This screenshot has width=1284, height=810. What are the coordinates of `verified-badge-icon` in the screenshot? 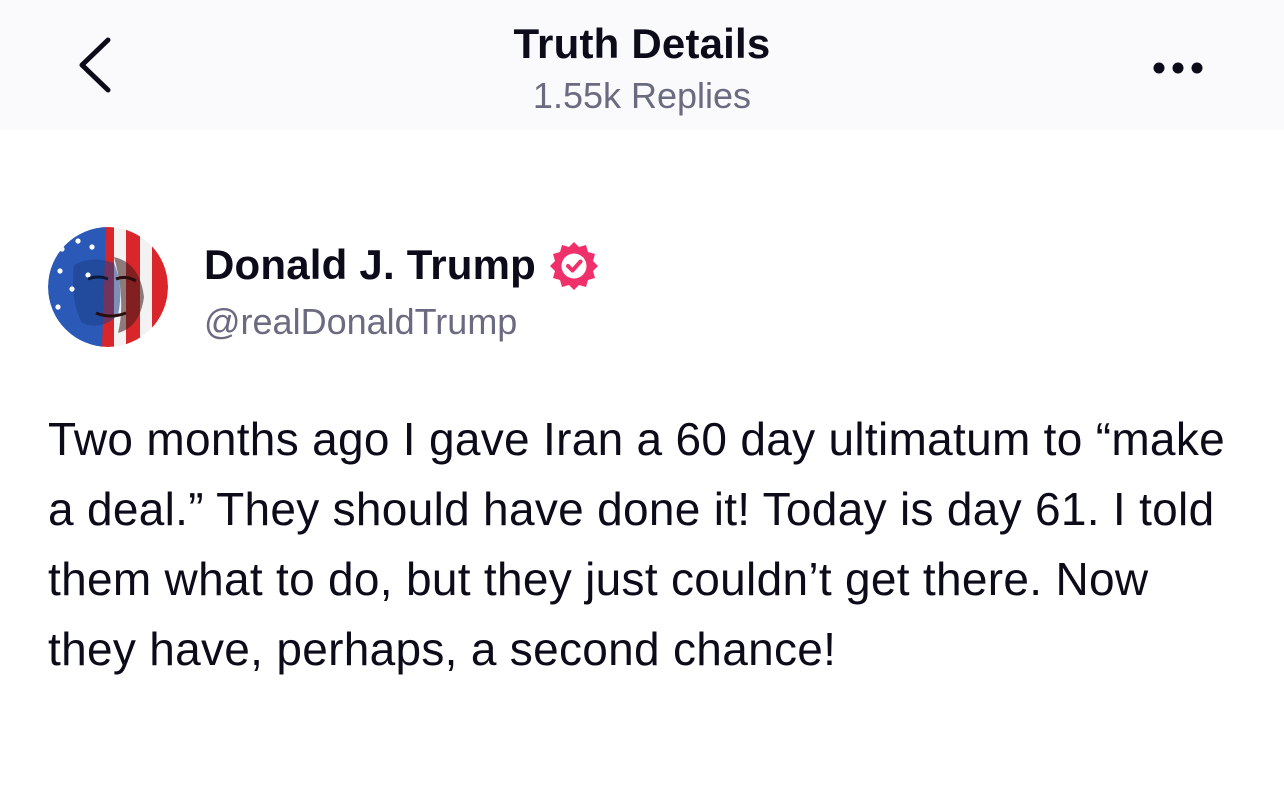 It's located at (574, 265).